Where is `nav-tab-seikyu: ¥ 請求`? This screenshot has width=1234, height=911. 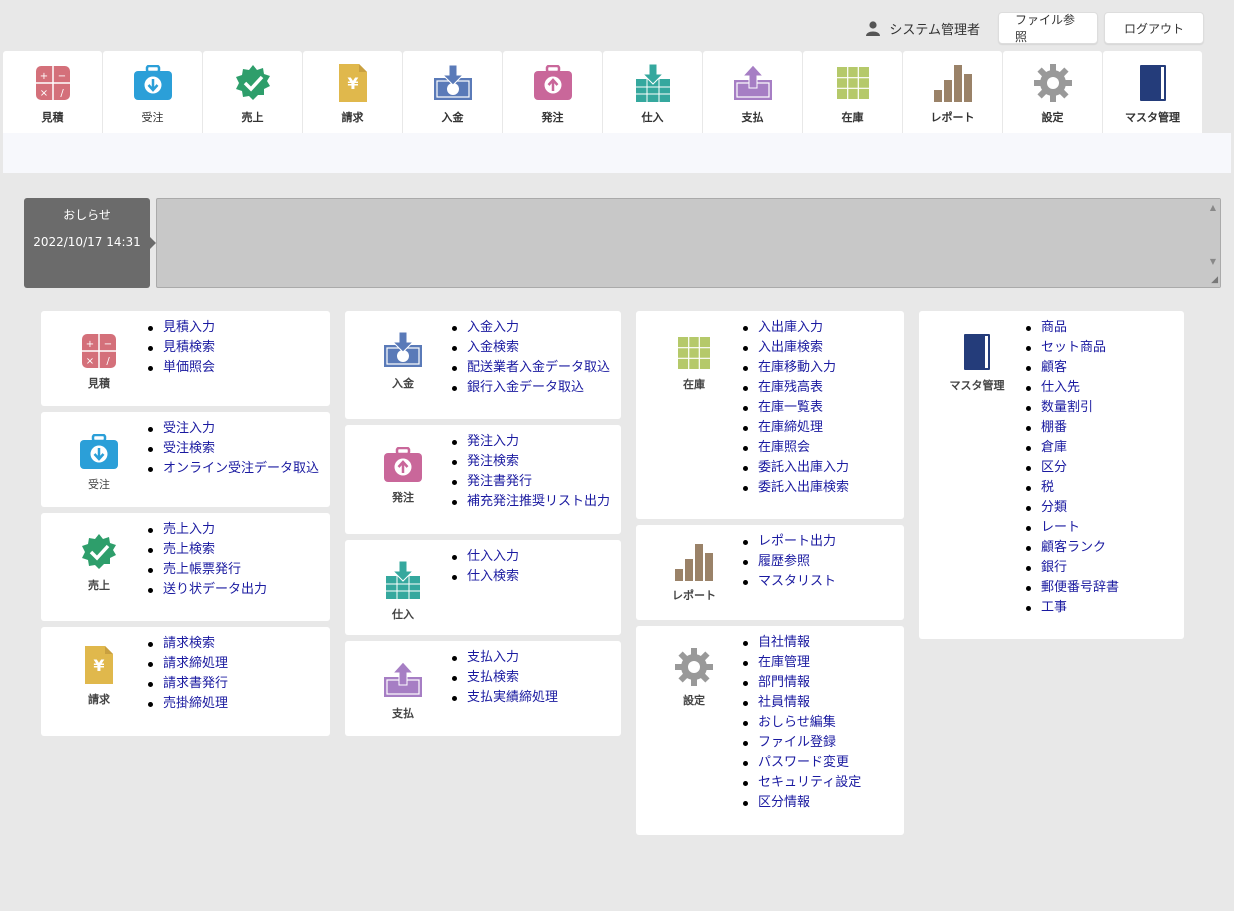
nav-tab-seikyu: ¥ 請求 is located at coordinates (352, 92).